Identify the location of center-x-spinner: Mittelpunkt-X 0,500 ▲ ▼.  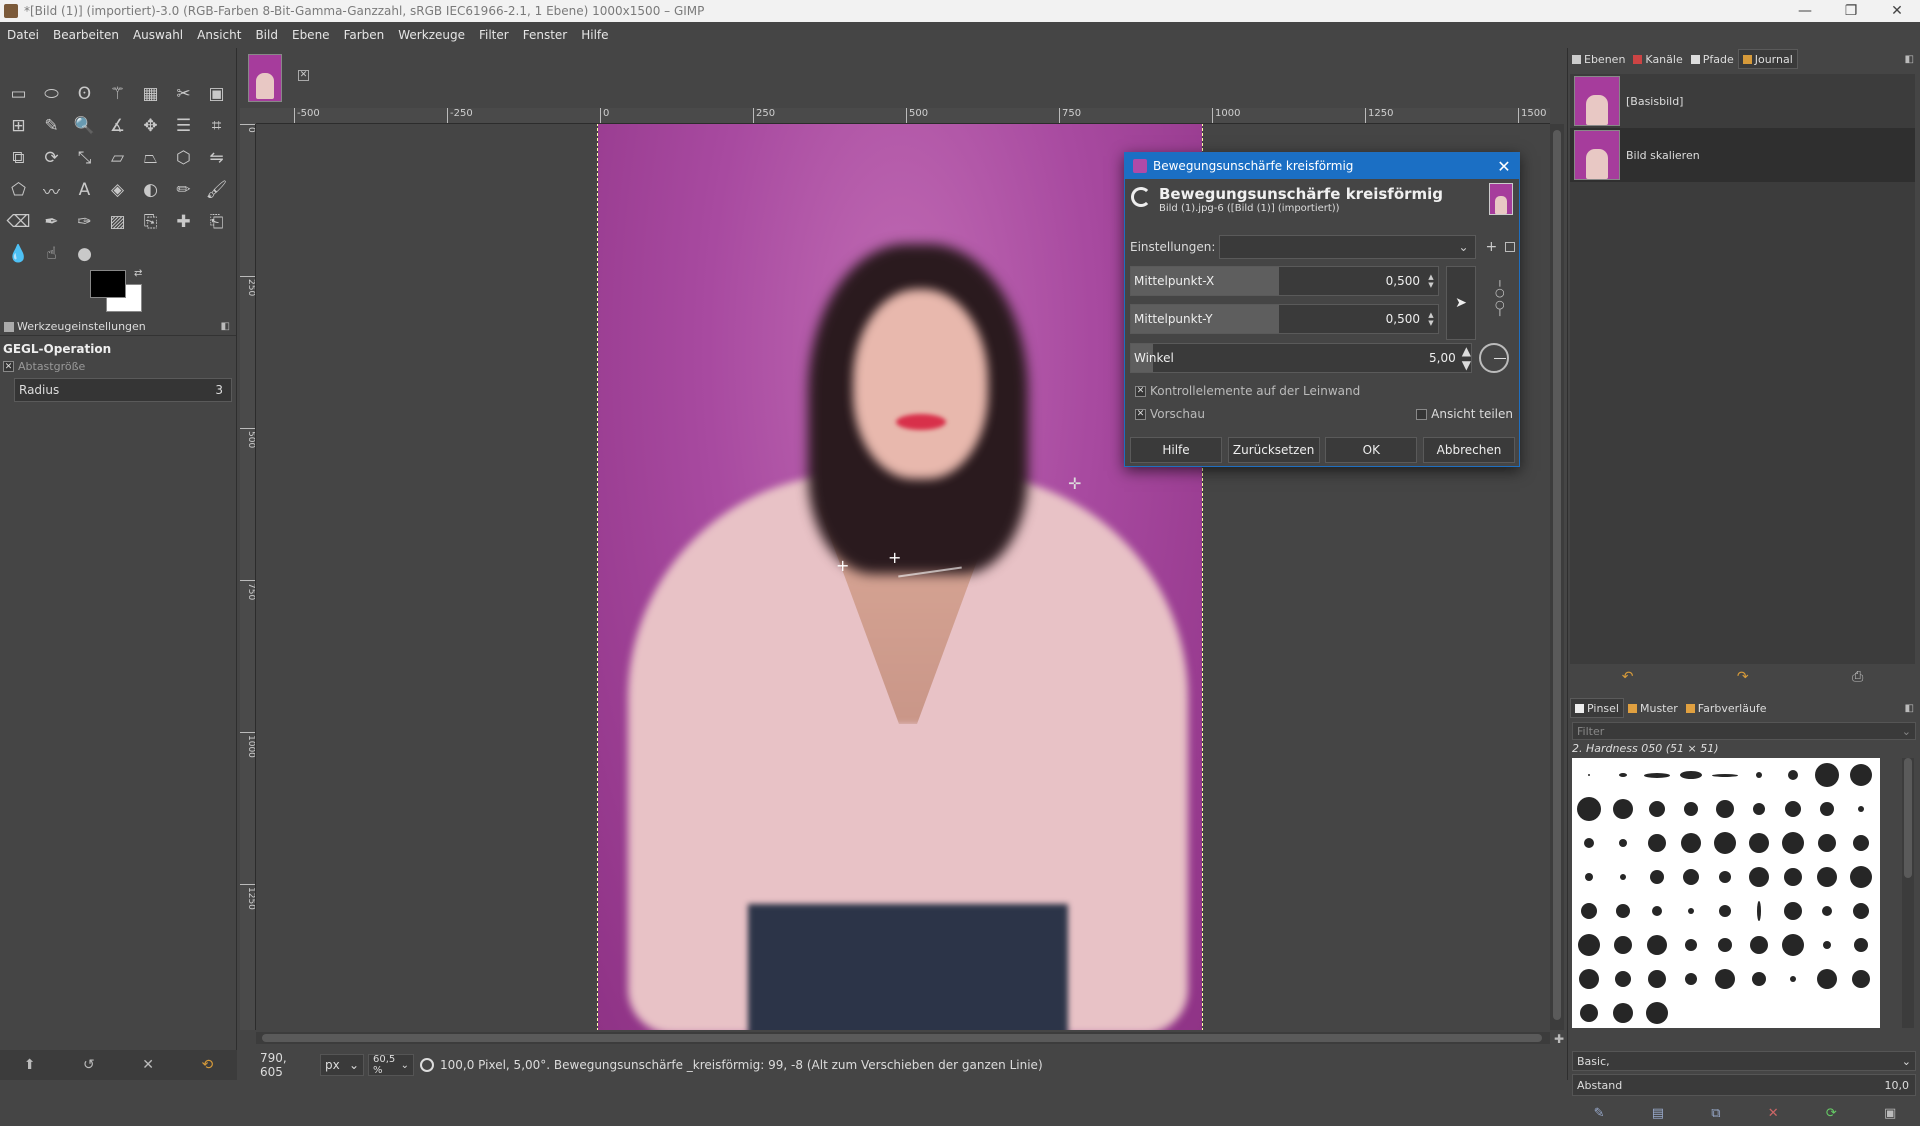
(1284, 281).